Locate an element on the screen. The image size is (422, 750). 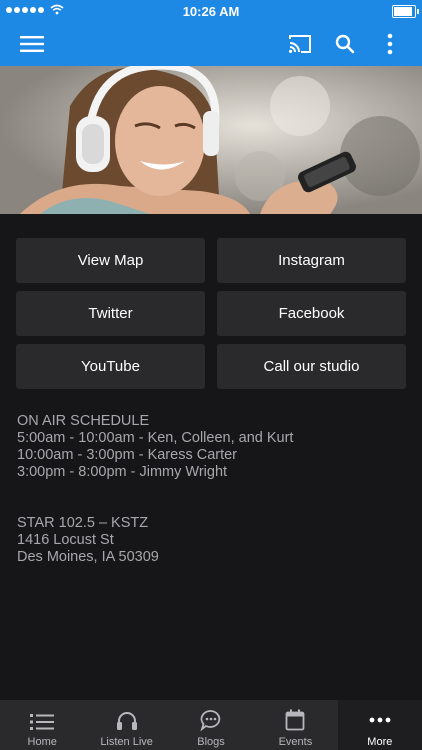
search-button is located at coordinates (345, 44).